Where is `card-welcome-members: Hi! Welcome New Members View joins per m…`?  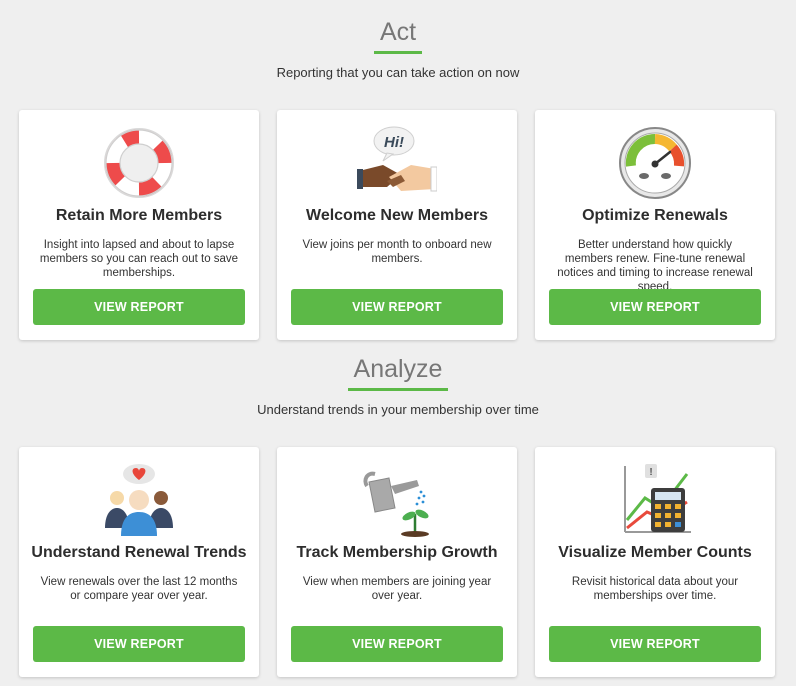
card-welcome-members: Hi! Welcome New Members View joins per m… is located at coordinates (397, 225).